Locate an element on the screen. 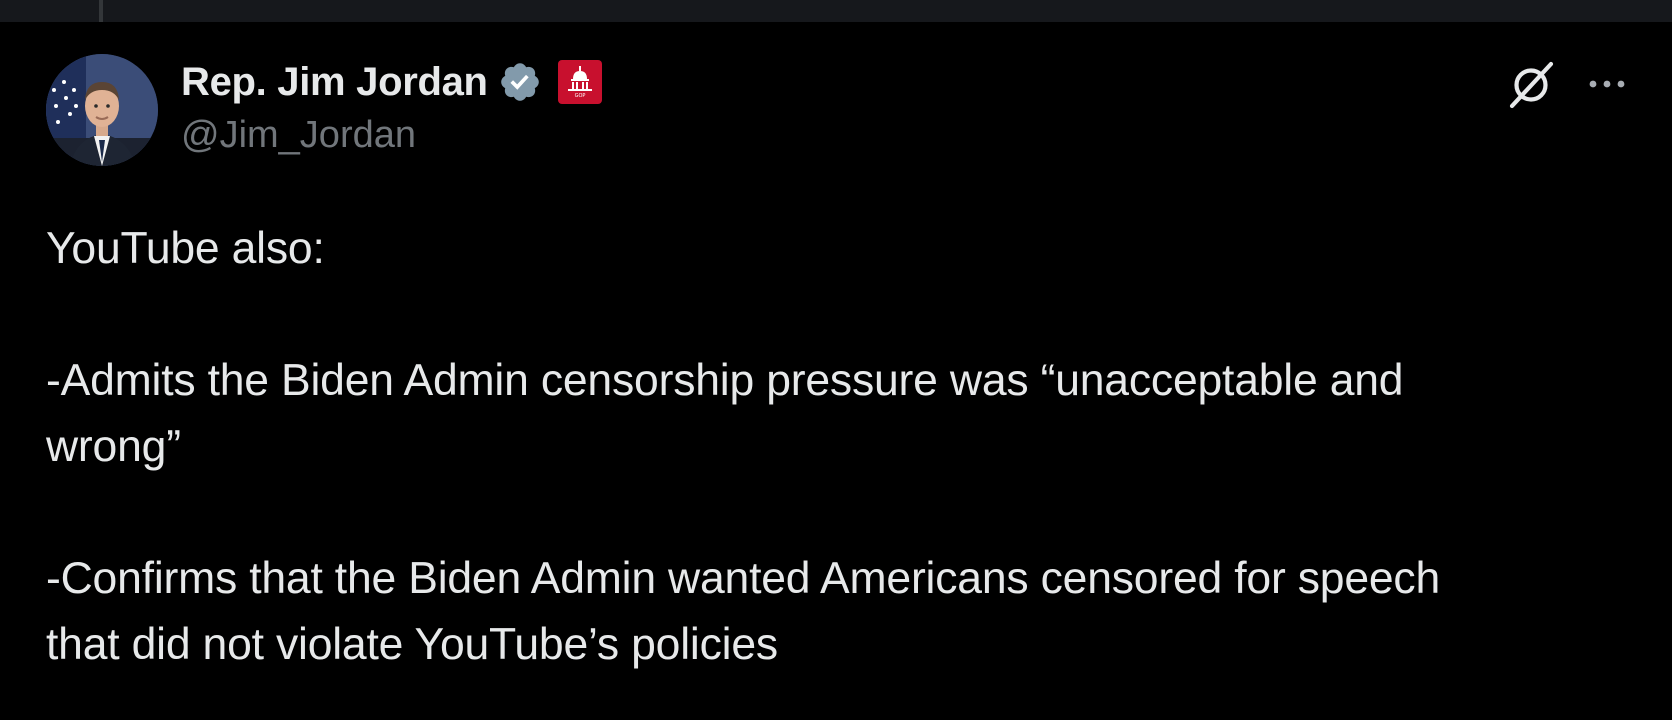  more-horizontal-icon is located at coordinates (1607, 84).